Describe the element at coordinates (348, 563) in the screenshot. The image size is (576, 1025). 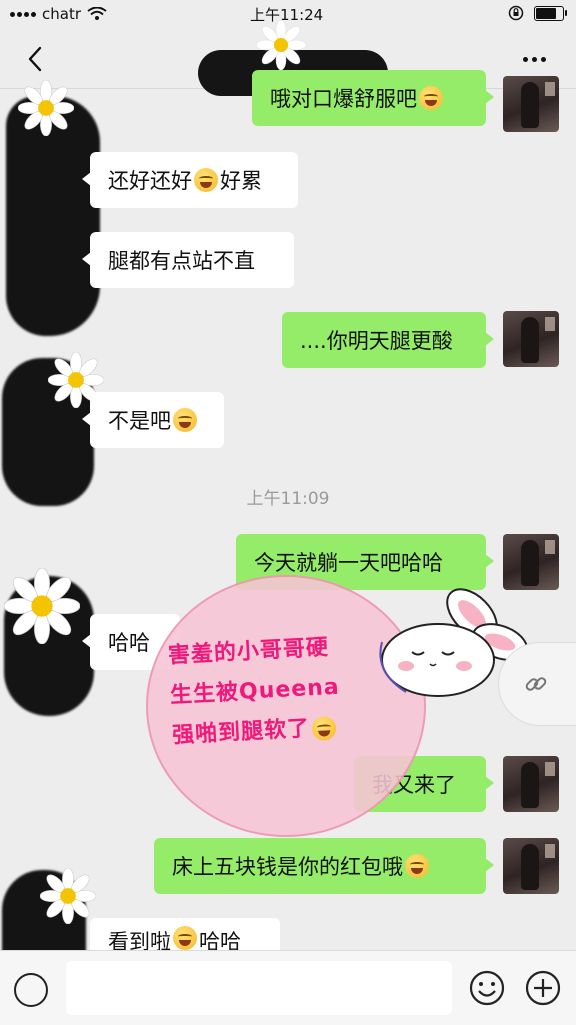
I see `message-text: 今天就躺一天吧哈哈` at that location.